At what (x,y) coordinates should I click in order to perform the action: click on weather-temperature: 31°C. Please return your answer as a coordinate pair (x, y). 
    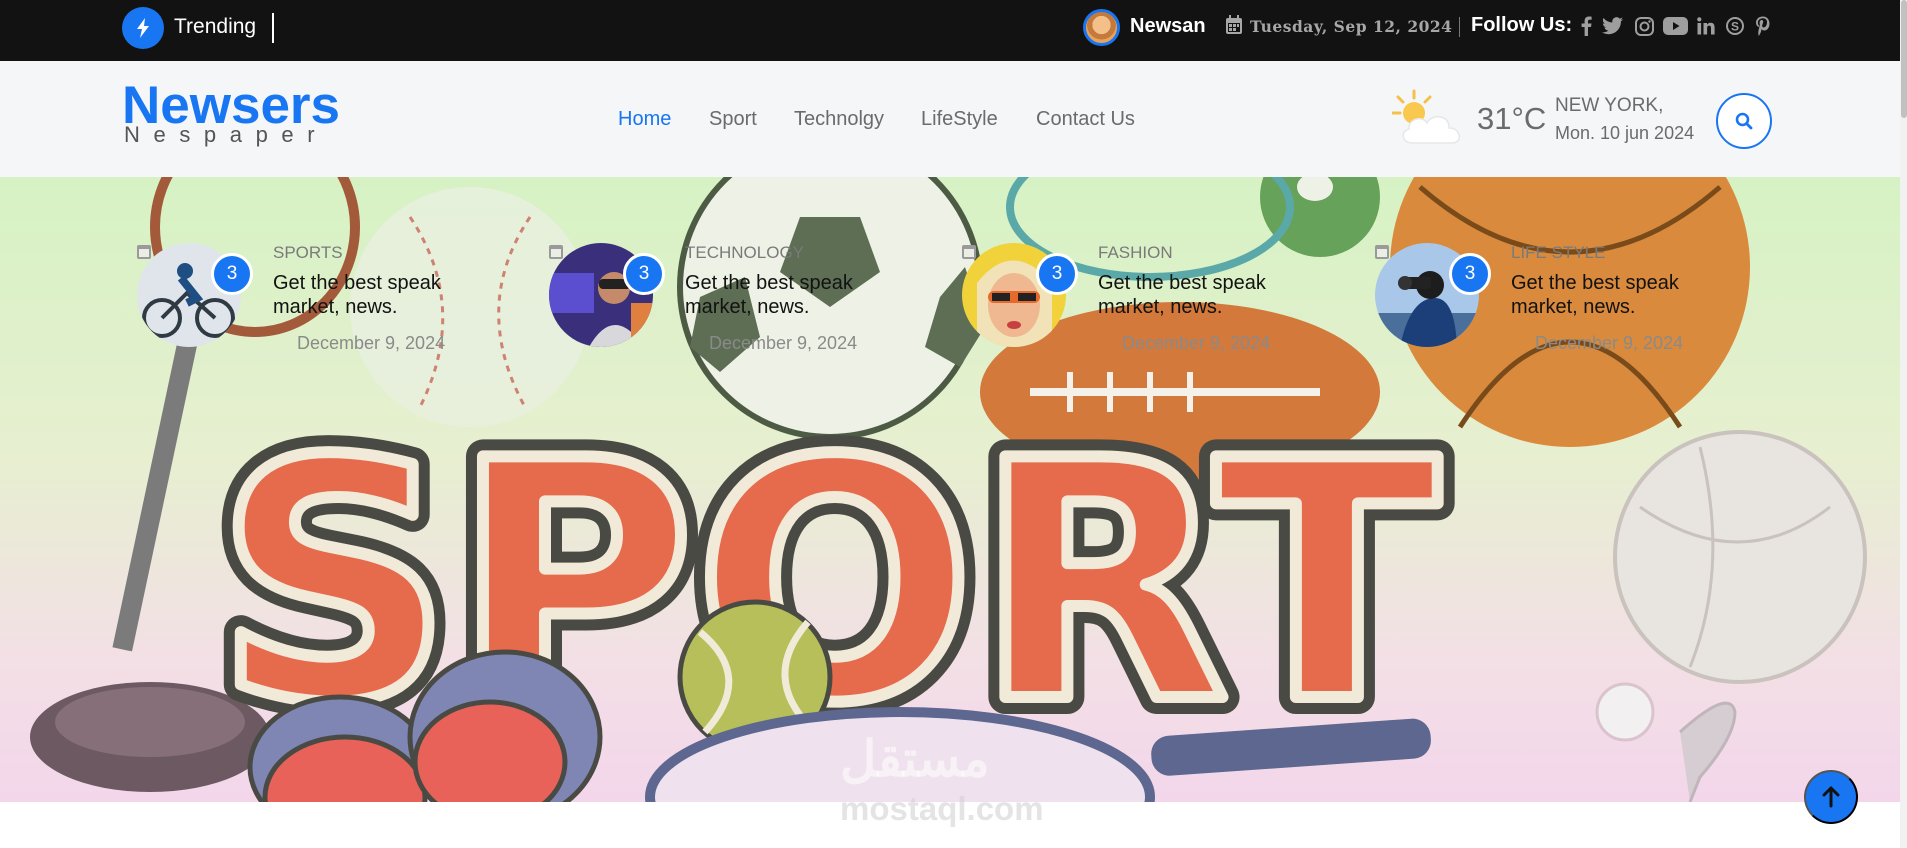
    Looking at the image, I should click on (1512, 118).